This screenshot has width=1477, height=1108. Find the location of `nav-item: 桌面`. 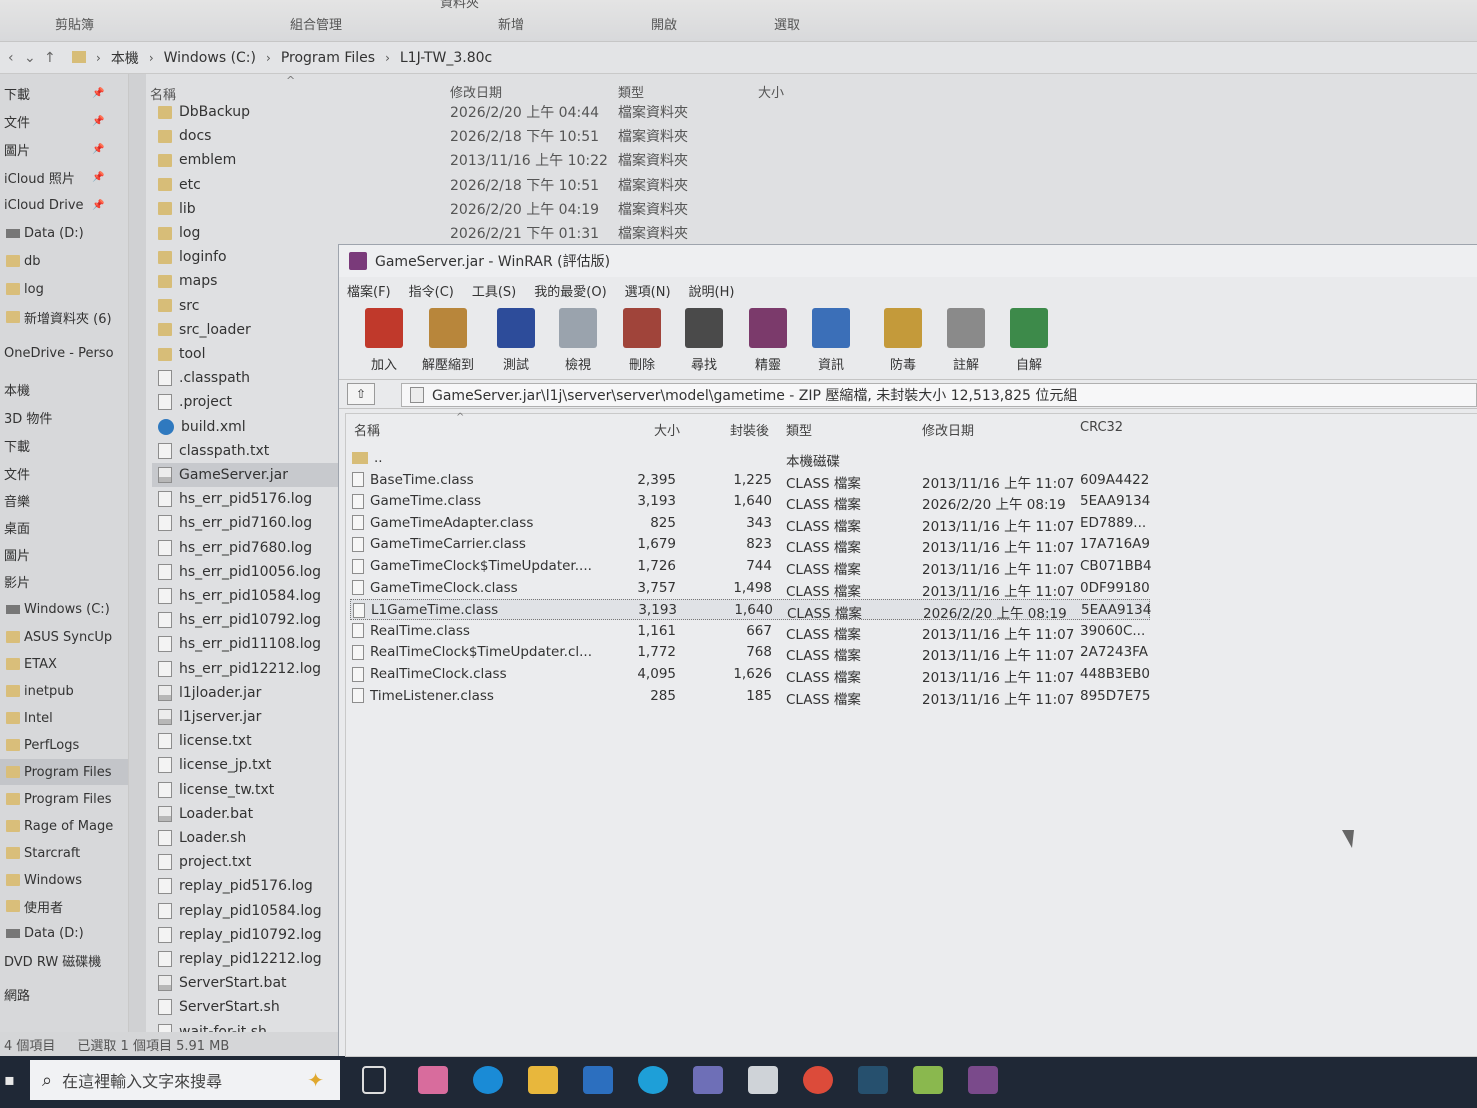

nav-item: 桌面 is located at coordinates (64, 527).